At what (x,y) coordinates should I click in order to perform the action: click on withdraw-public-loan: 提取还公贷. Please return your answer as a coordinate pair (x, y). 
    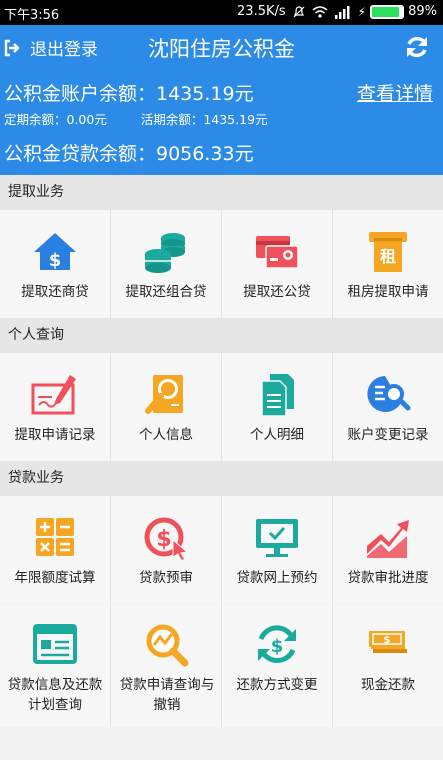
    Looking at the image, I should click on (277, 264).